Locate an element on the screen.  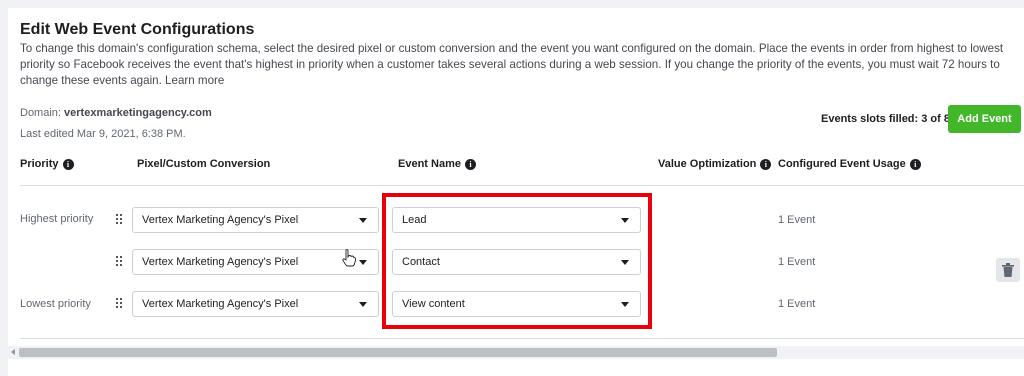
col-priority: Priority i is located at coordinates (47, 164).